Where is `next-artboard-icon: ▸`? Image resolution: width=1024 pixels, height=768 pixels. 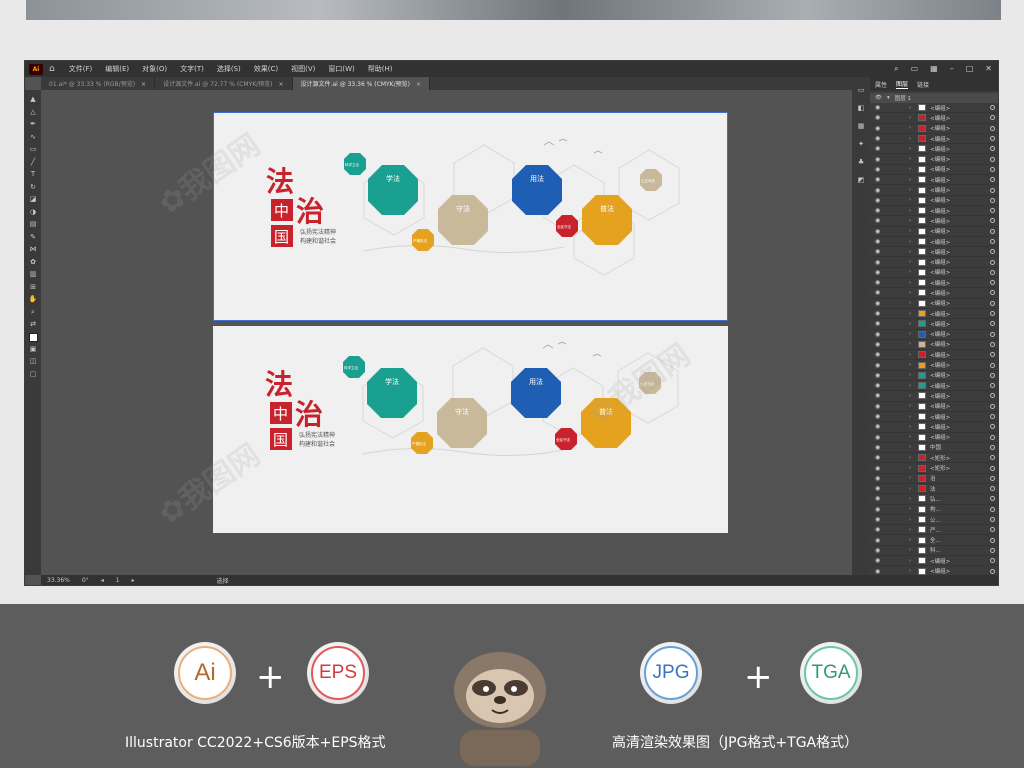
next-artboard-icon: ▸ is located at coordinates (133, 580).